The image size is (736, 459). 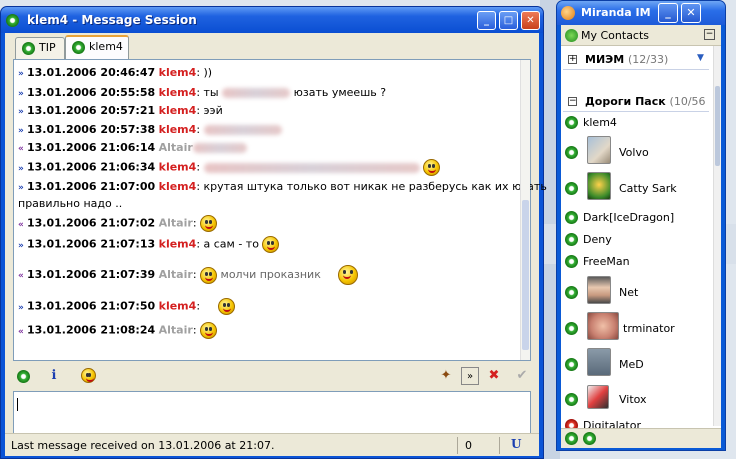 I want to click on tab-klem4: klem4, so click(x=97, y=47).